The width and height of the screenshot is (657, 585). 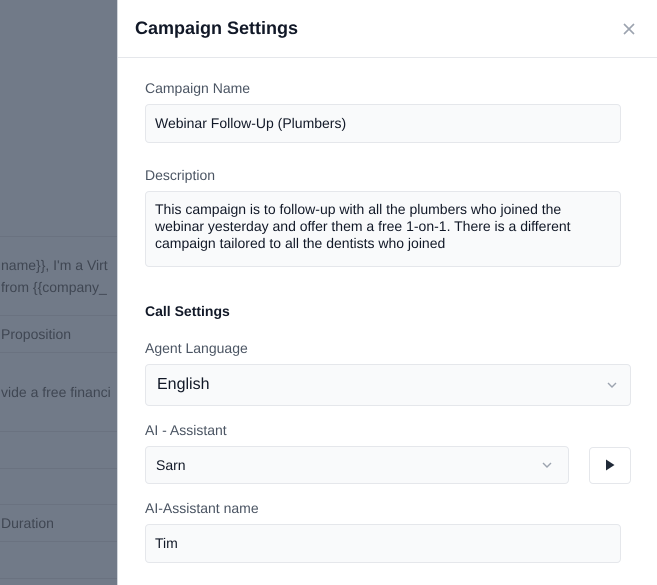 What do you see at coordinates (198, 88) in the screenshot?
I see `field-label: Campaign Name` at bounding box center [198, 88].